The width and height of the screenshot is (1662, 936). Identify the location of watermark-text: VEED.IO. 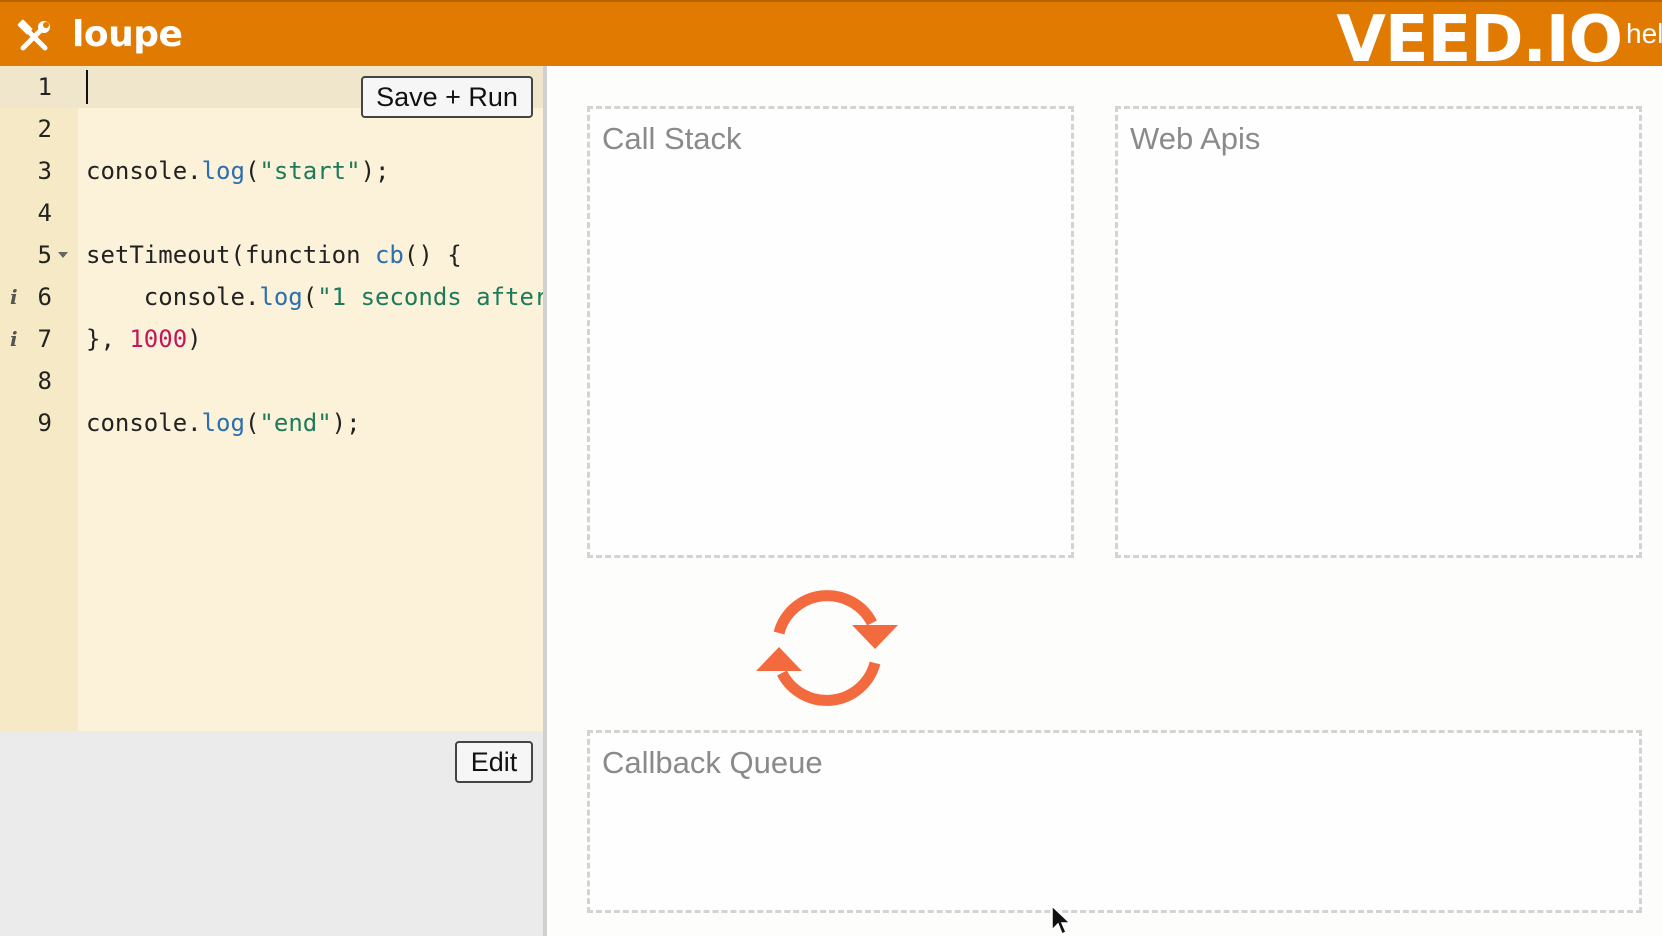
(1479, 40).